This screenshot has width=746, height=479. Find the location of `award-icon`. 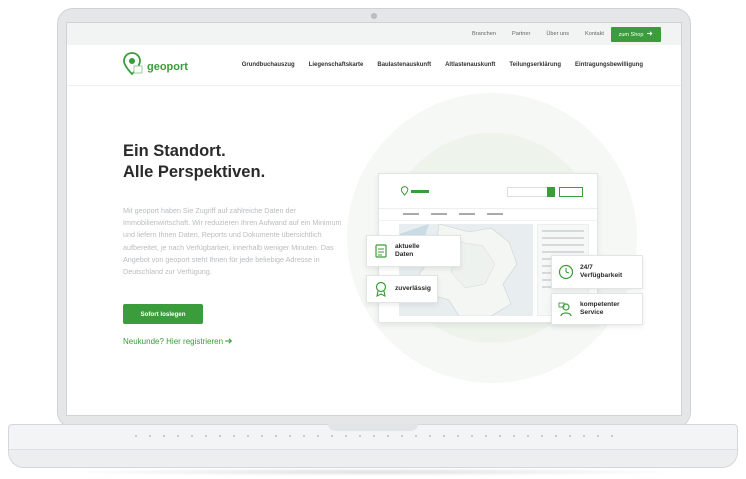

award-icon is located at coordinates (381, 289).